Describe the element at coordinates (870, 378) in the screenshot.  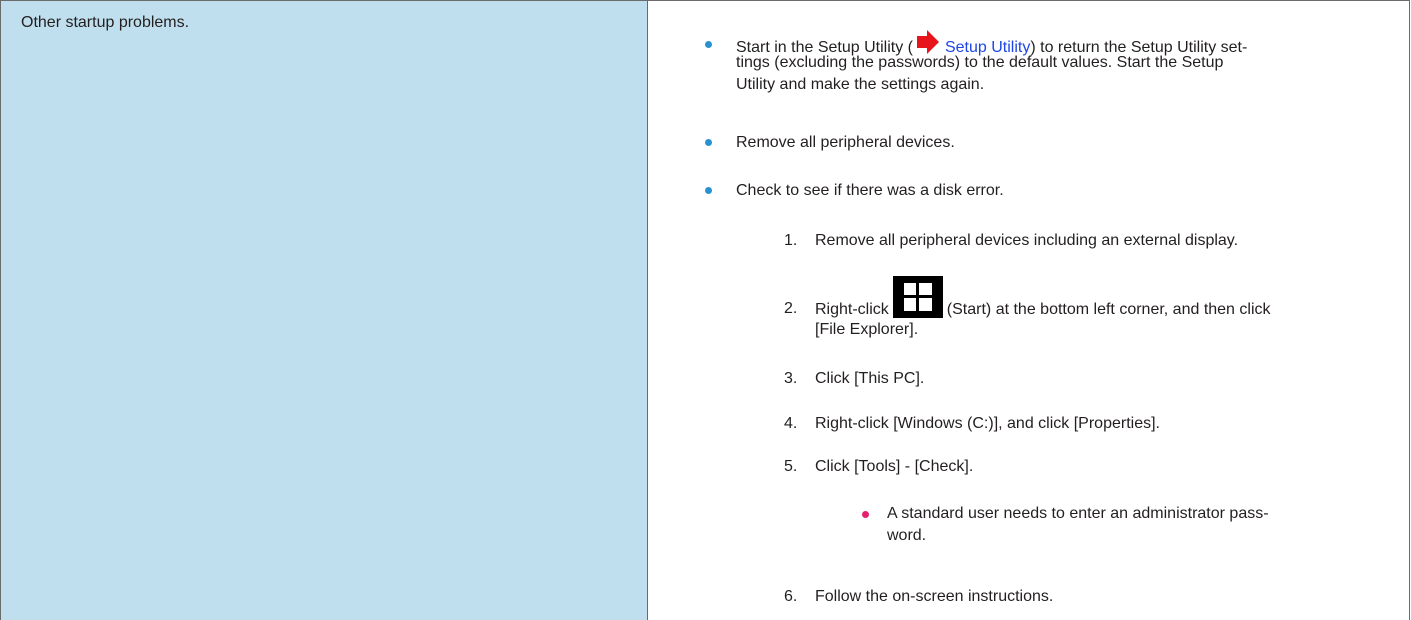
I see `step-text: Click [This PC].` at that location.